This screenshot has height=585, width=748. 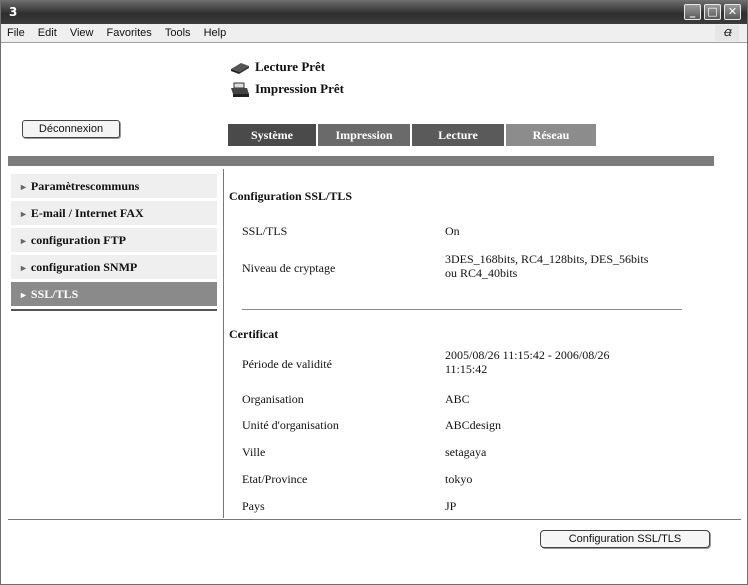 What do you see at coordinates (727, 33) in the screenshot?
I see `browser-logo-icon: ꬰ` at bounding box center [727, 33].